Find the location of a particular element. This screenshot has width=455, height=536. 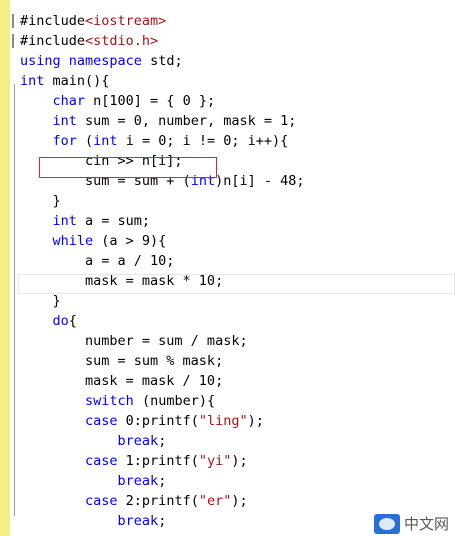

code-line: case 2:printf("er"); is located at coordinates (134, 501).